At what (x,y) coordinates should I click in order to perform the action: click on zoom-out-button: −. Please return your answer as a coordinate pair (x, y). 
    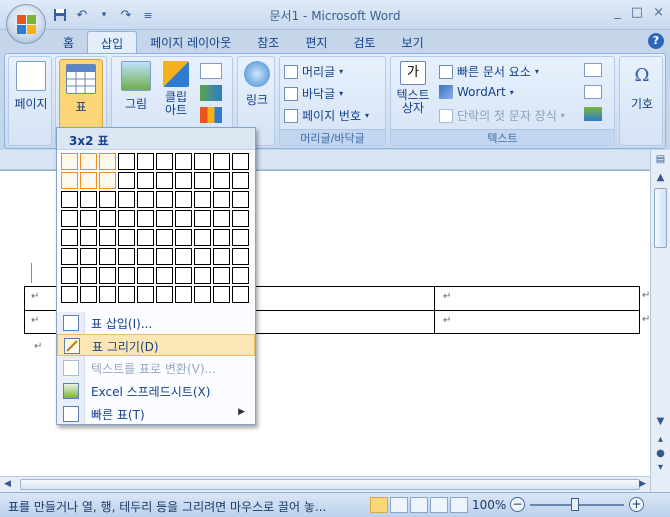
    Looking at the image, I should click on (517, 504).